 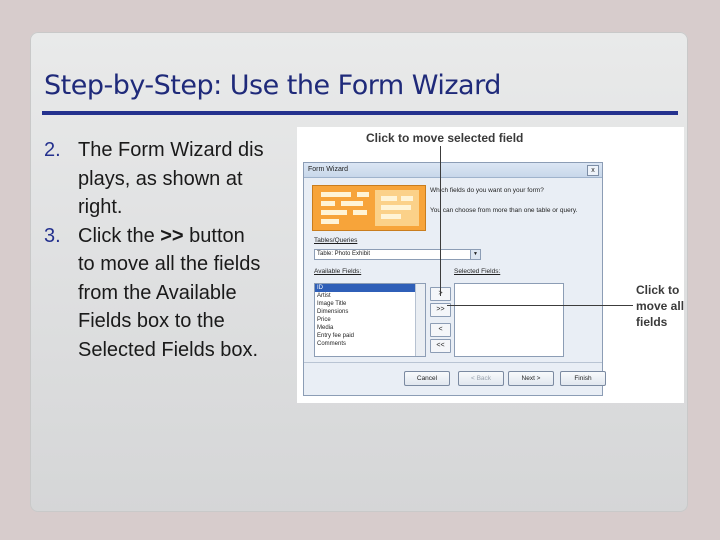 I want to click on close-icon: x, so click(x=593, y=170).